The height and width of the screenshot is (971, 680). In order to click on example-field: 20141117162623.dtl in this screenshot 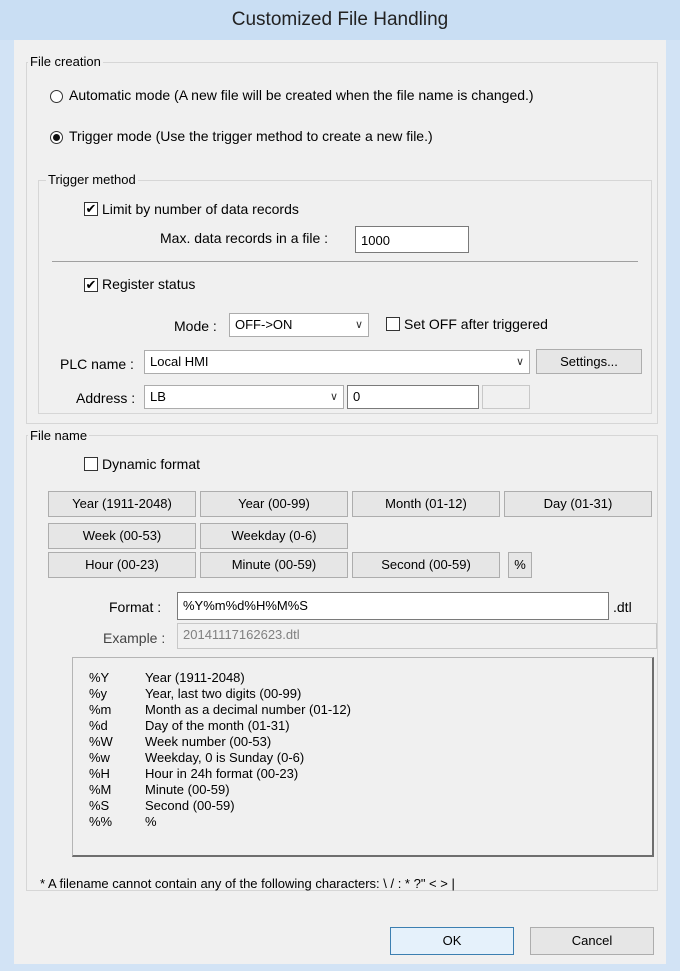, I will do `click(417, 636)`.